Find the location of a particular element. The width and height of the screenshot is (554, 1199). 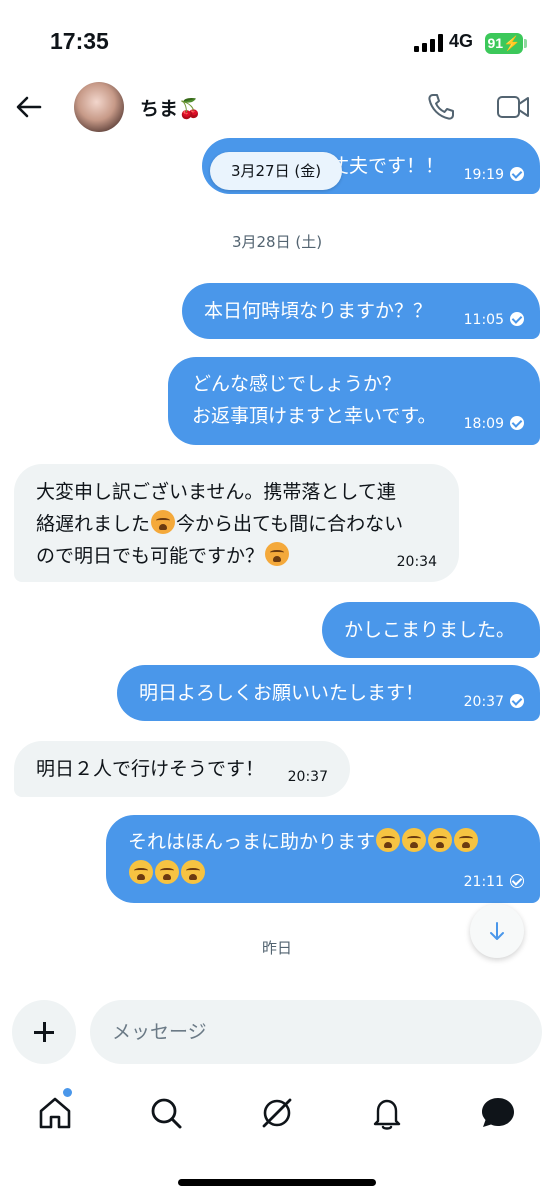

message-text: かしこまりました。 is located at coordinates (430, 630).